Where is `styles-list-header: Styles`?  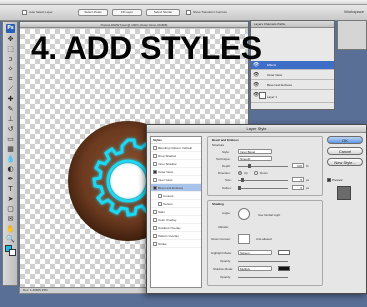 styles-list-header: Styles is located at coordinates (176, 140).